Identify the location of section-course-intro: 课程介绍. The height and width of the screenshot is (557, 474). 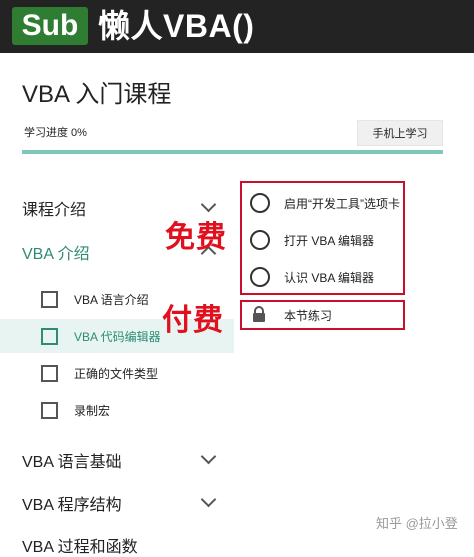
(54, 208).